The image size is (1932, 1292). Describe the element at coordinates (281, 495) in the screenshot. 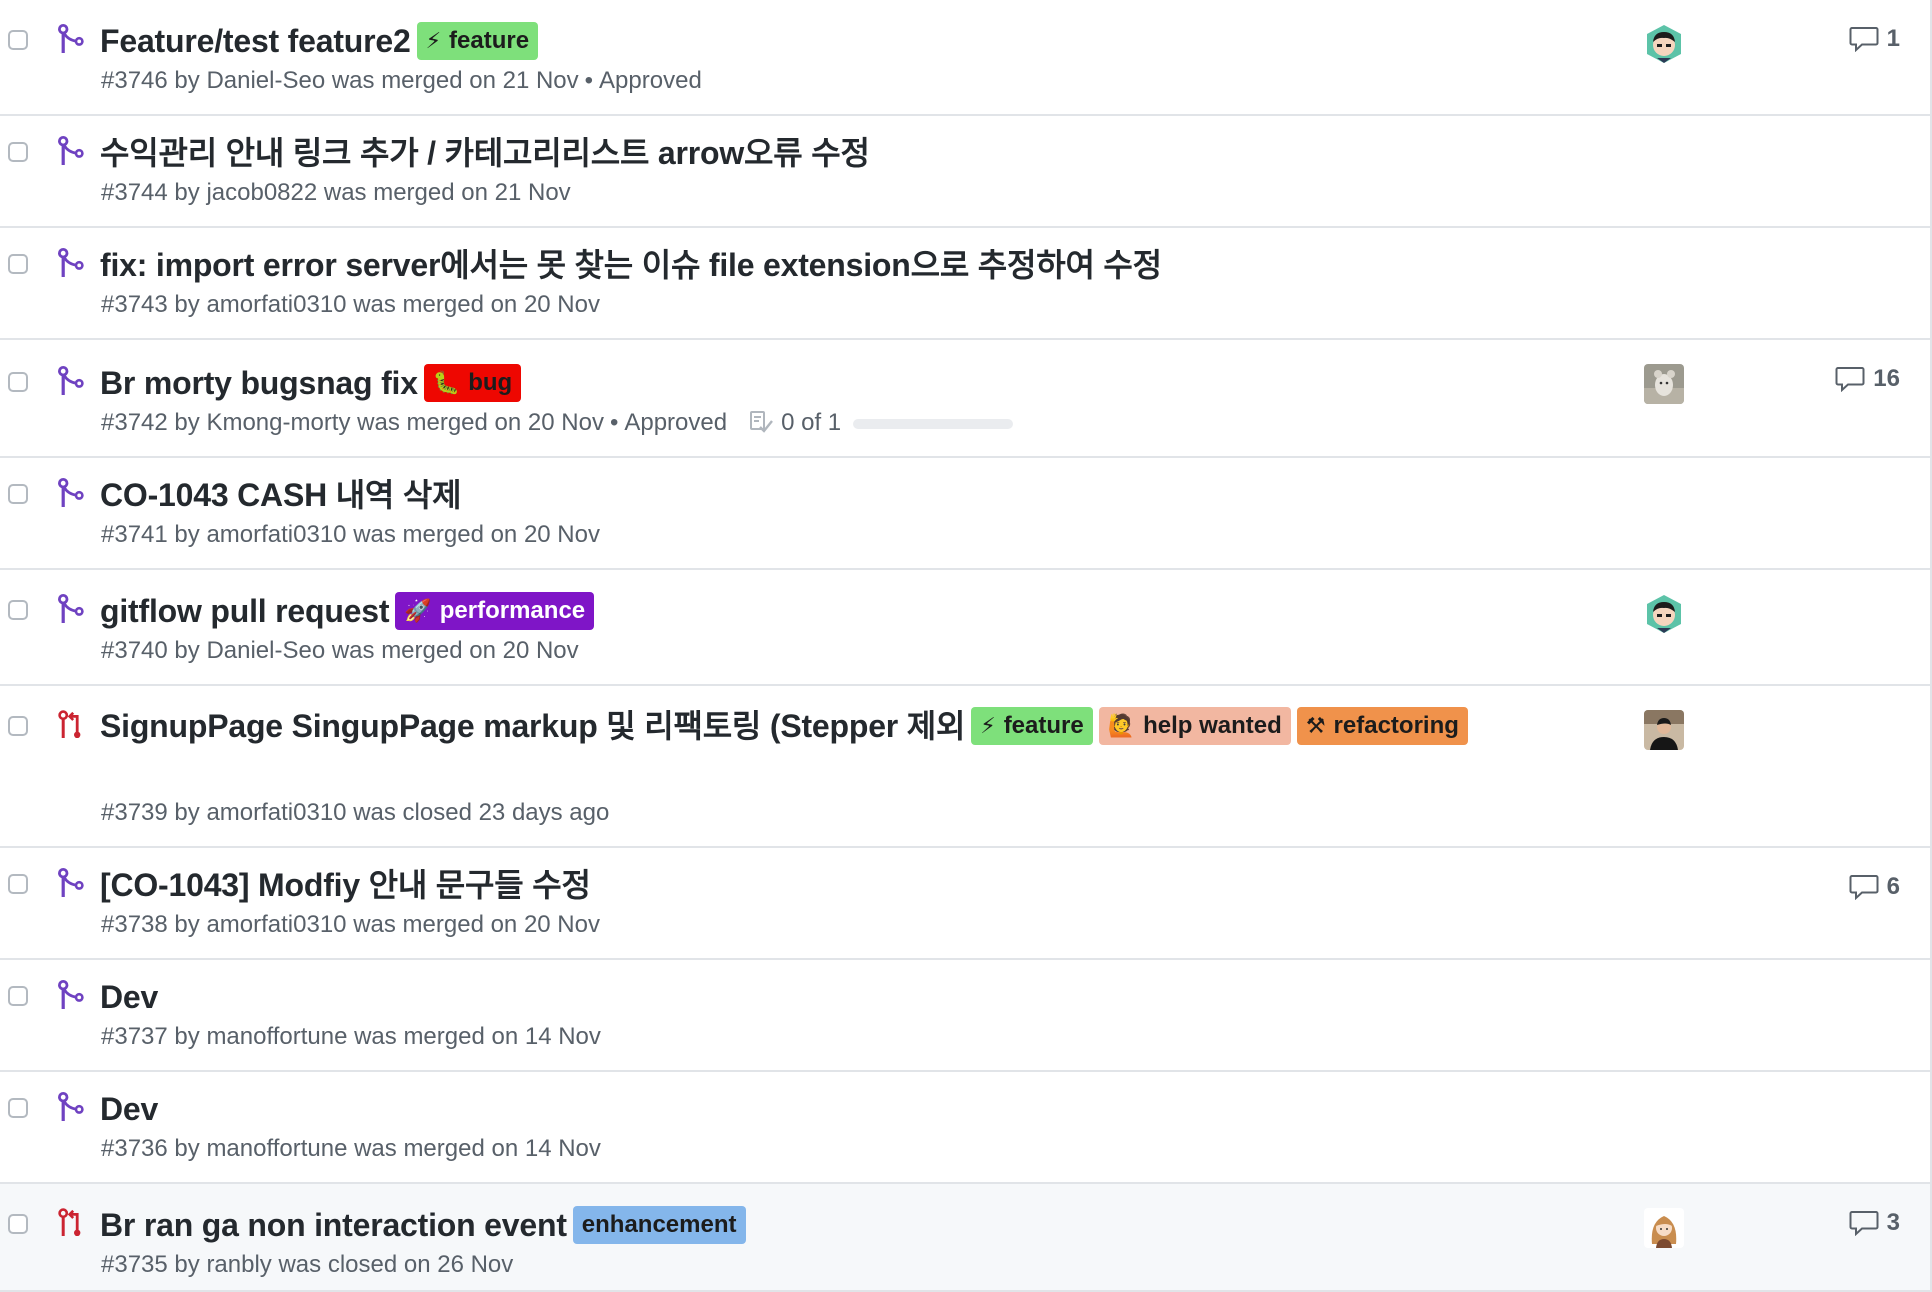

I see `pull-request-title: CO-1043 CASH 내역 삭제` at that location.